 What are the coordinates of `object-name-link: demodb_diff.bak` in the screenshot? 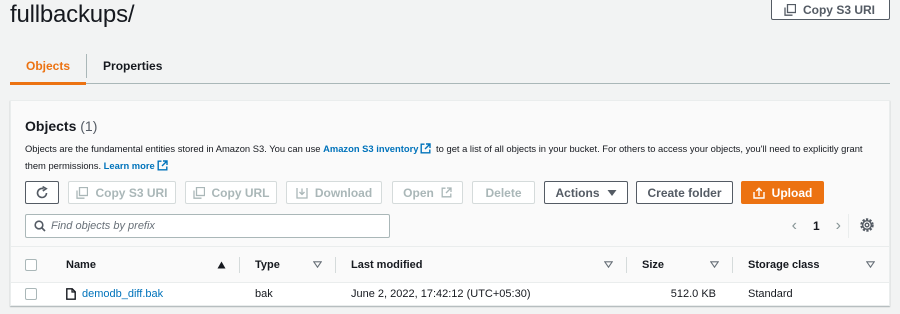 It's located at (122, 294).